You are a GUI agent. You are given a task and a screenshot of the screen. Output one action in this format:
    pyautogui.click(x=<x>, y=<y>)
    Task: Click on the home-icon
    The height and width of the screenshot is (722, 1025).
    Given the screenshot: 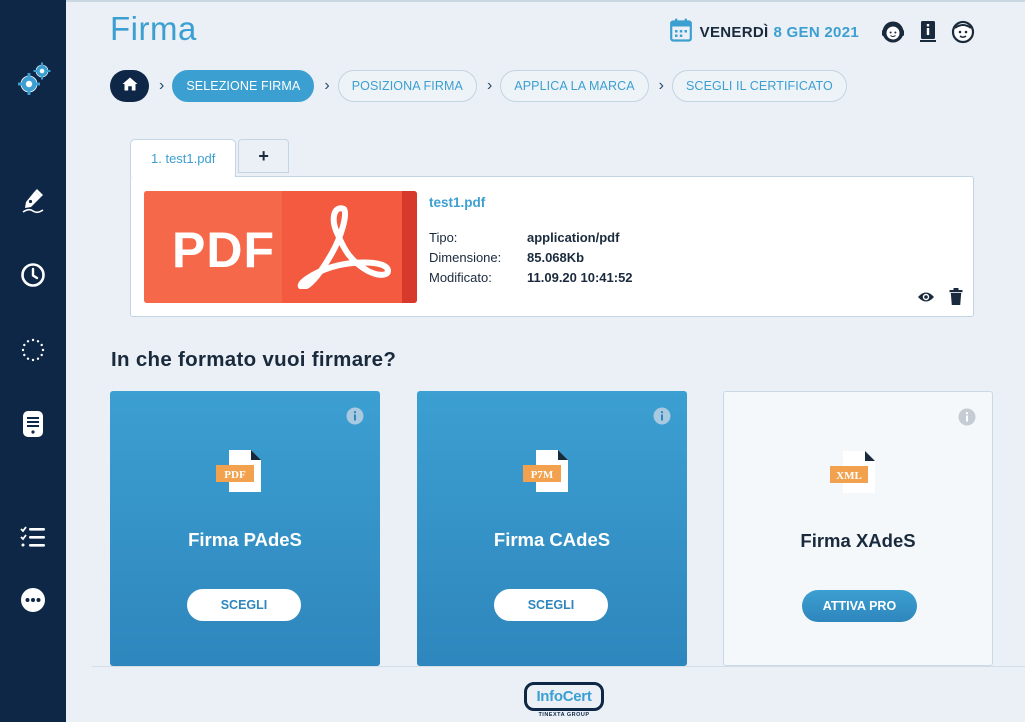 What is the action you would take?
    pyautogui.click(x=130, y=86)
    